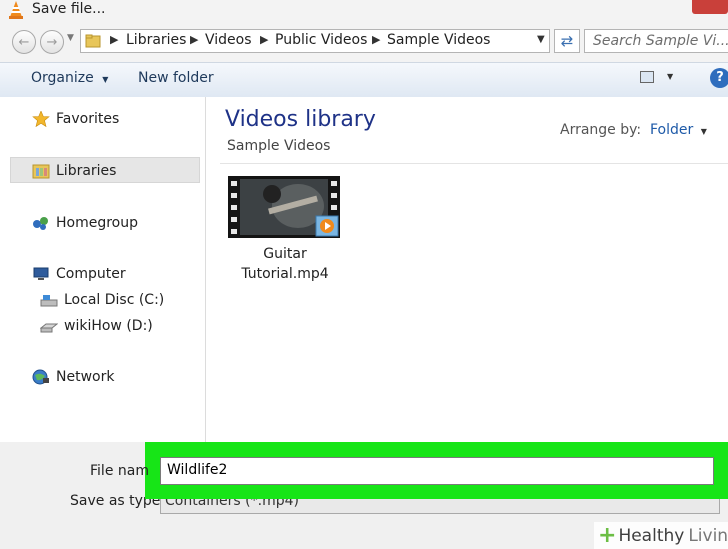 The image size is (728, 549). I want to click on forward-arrow-icon: →, so click(52, 42).